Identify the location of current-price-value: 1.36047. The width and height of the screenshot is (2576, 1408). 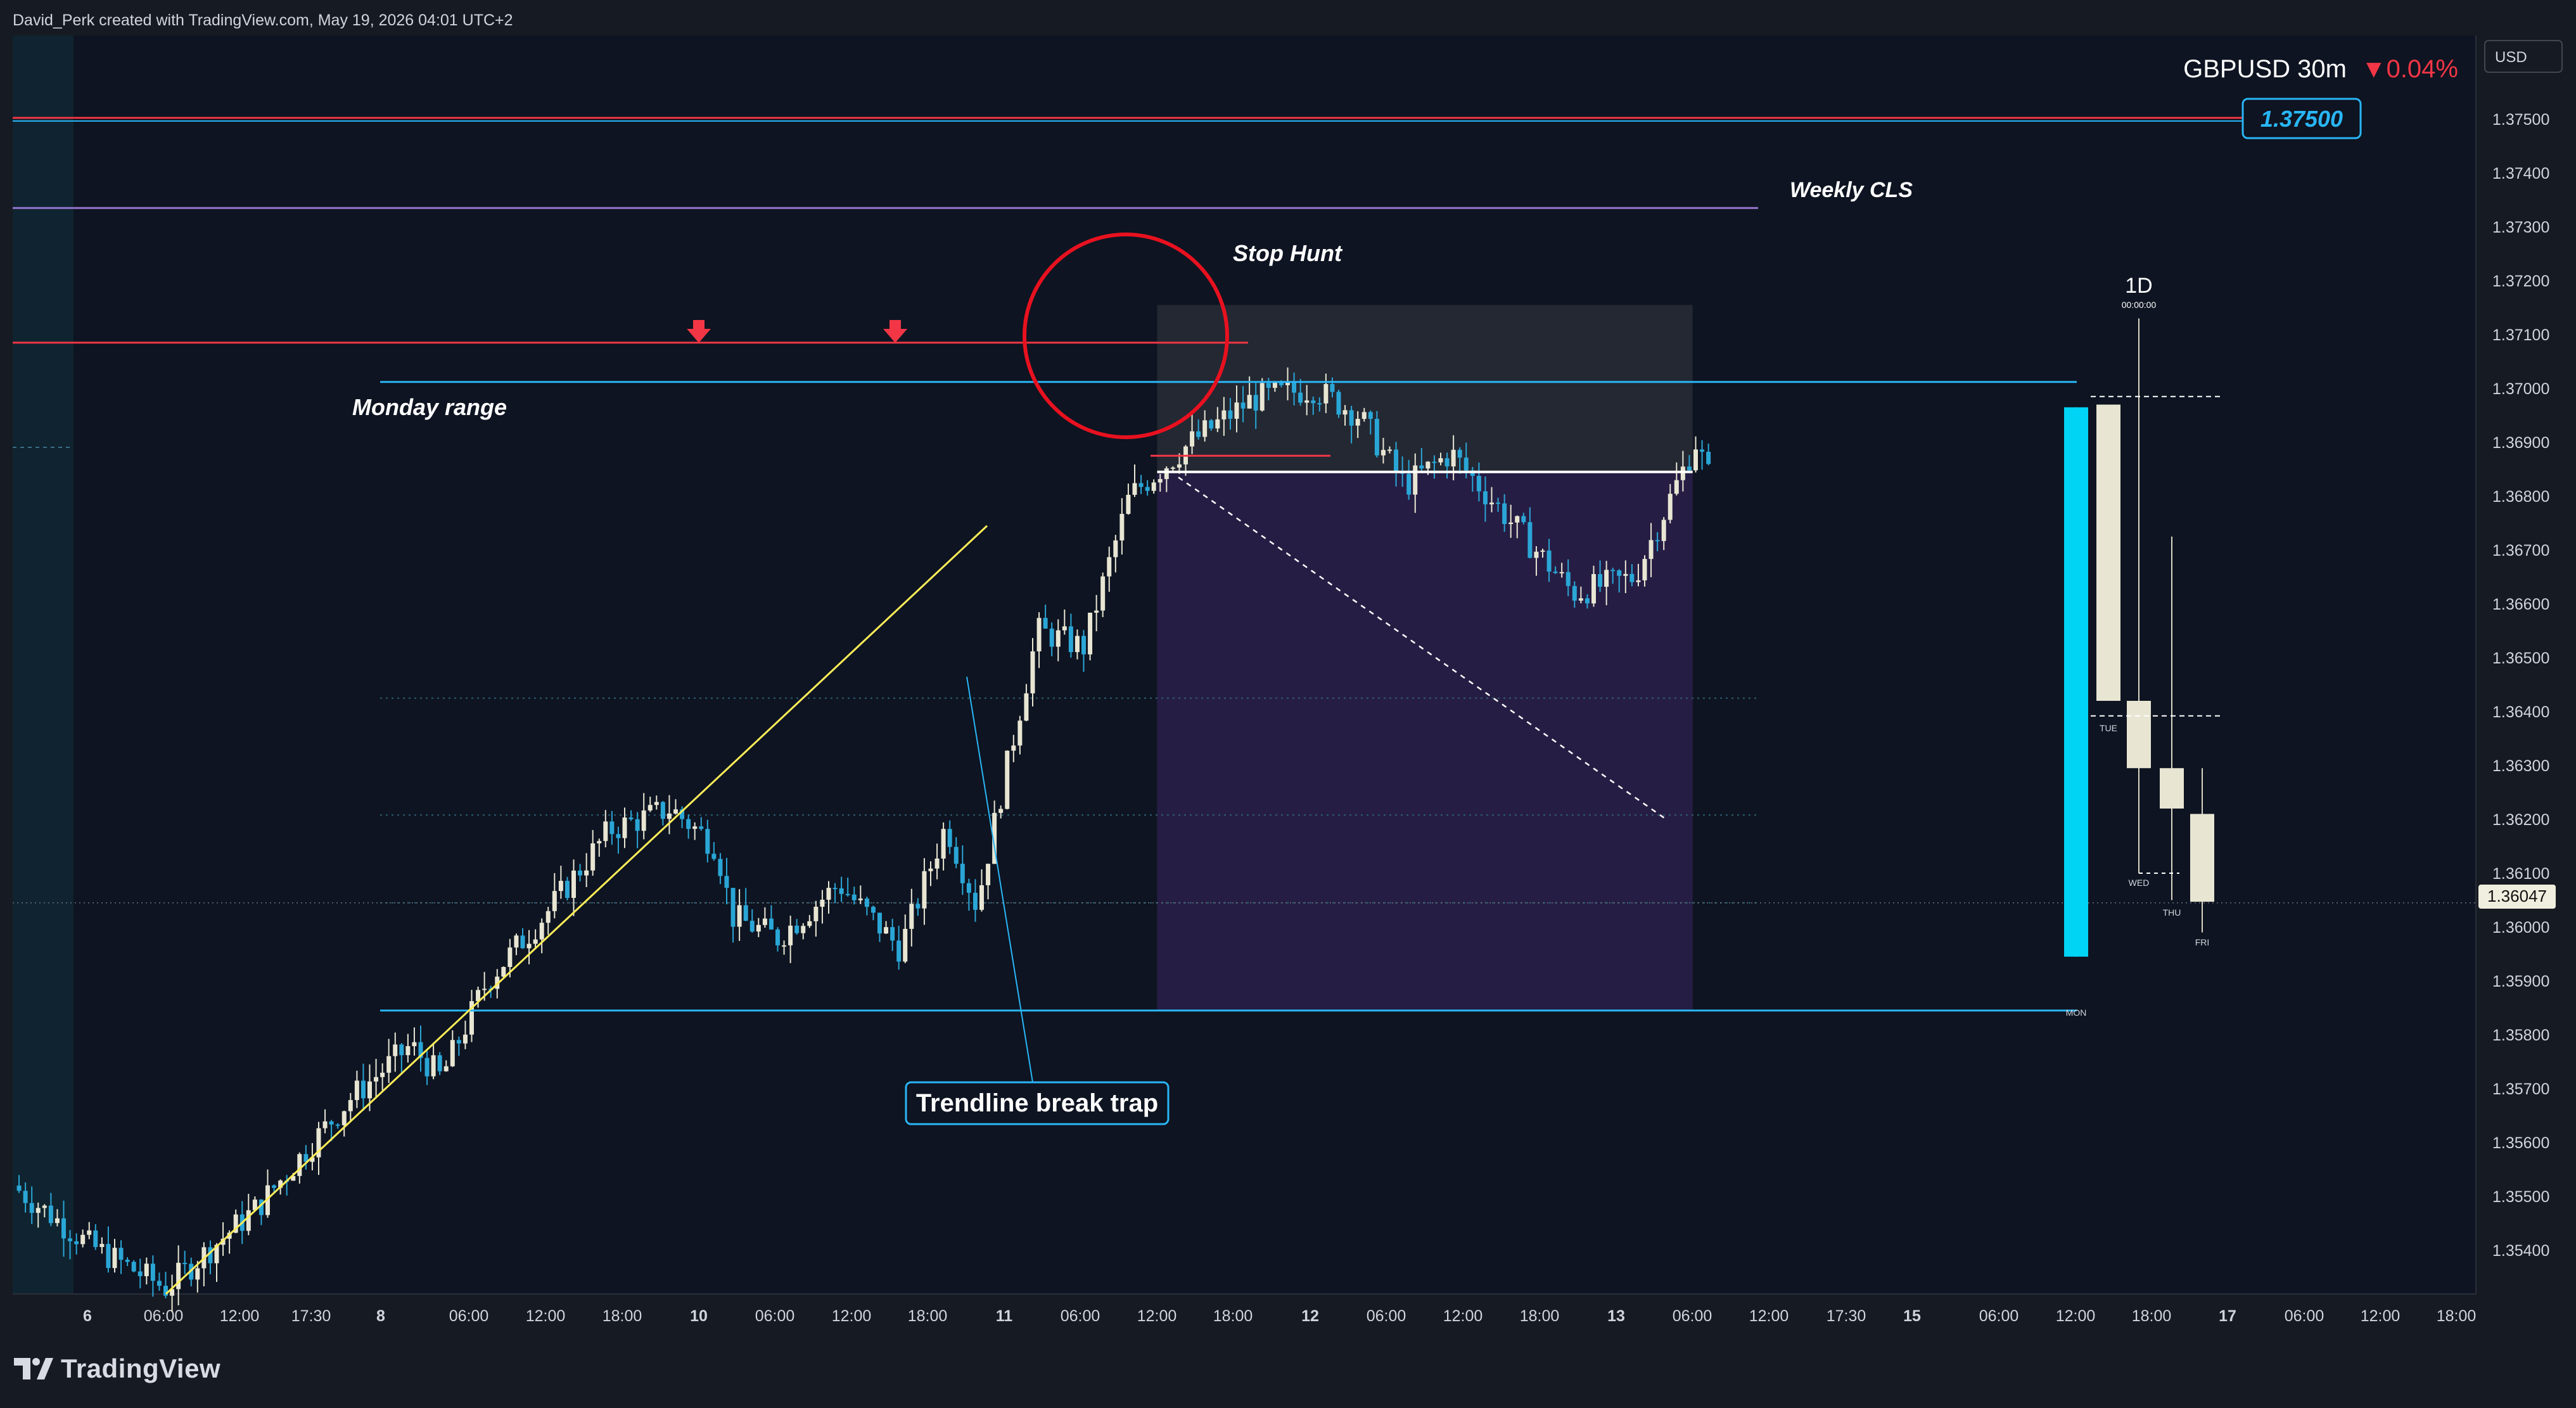
(2517, 896).